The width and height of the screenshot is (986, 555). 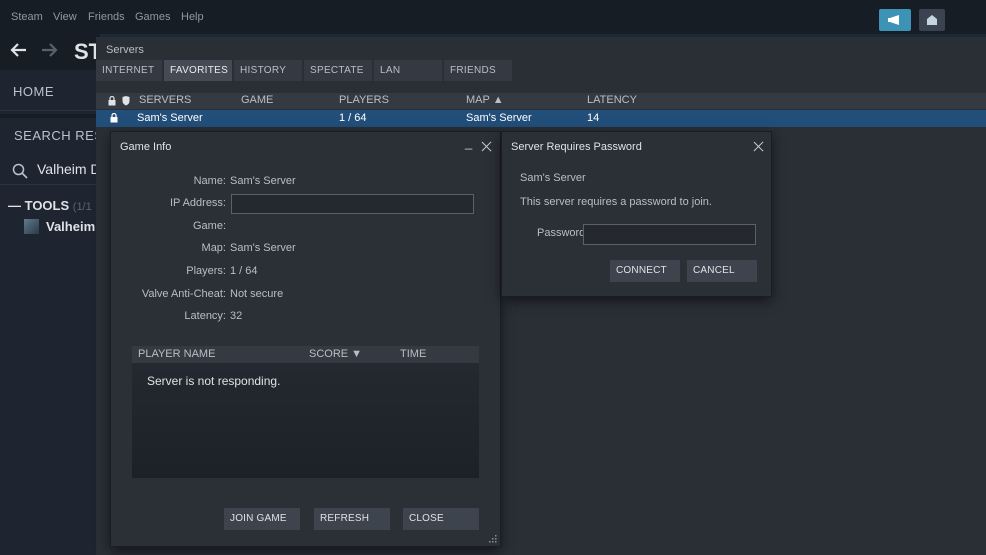 What do you see at coordinates (413, 354) in the screenshot?
I see `column-time: TIME` at bounding box center [413, 354].